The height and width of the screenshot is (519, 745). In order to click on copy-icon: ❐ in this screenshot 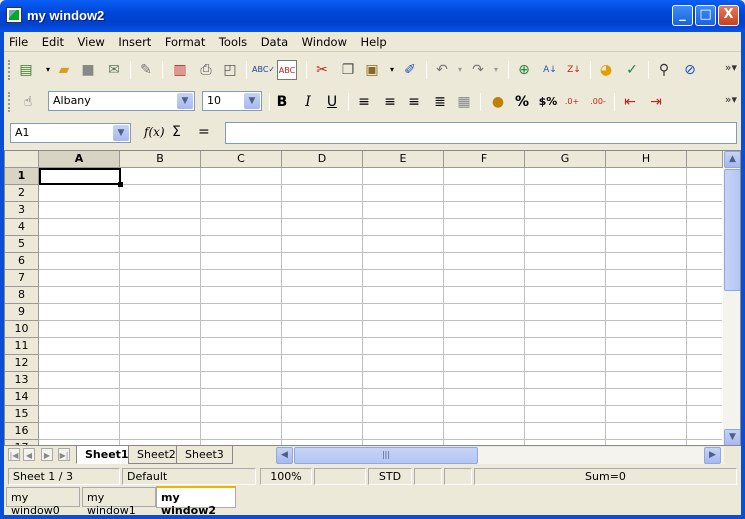, I will do `click(348, 70)`.